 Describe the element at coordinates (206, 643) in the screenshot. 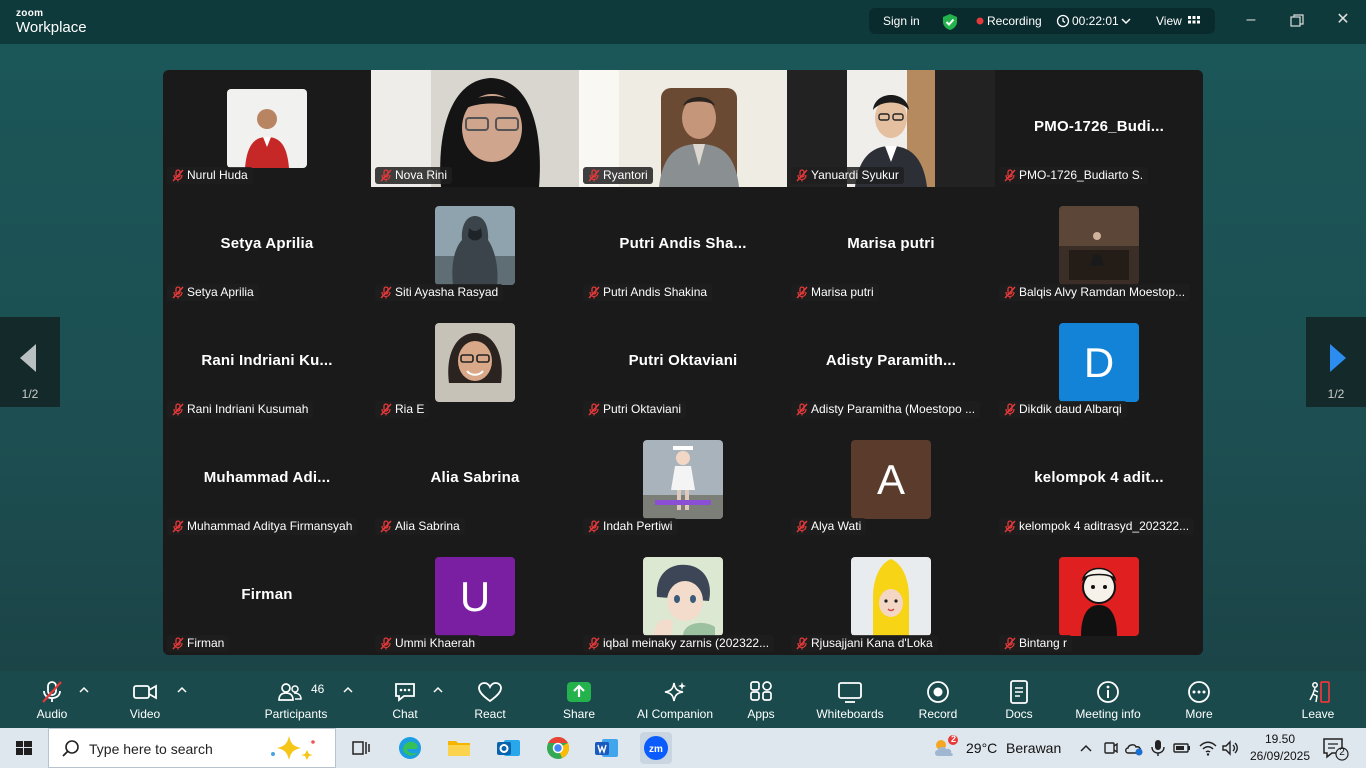

I see `participant-name: Firman` at that location.